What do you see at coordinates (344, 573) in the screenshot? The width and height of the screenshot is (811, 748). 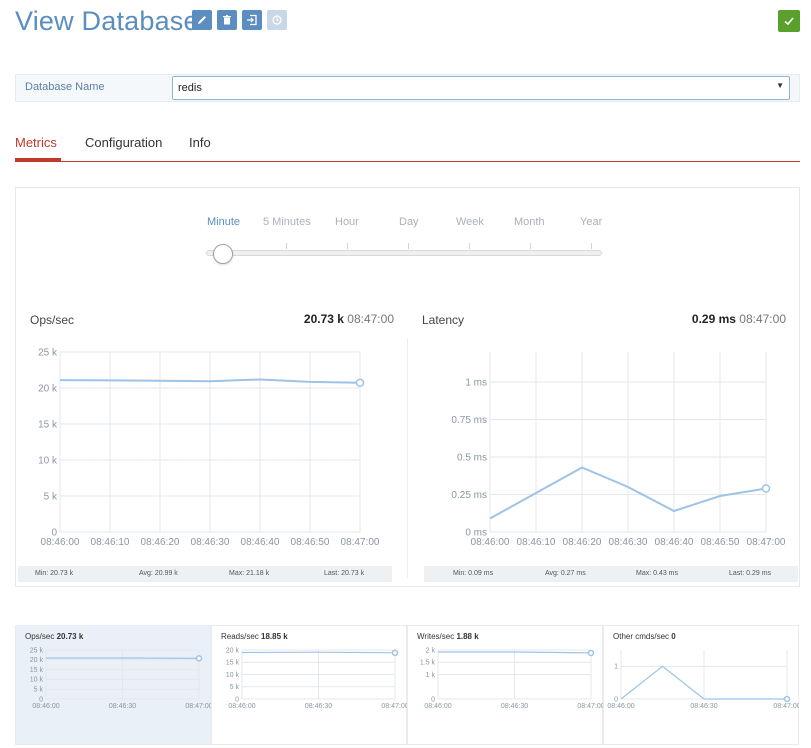 I see `ops-stat-last: Last: 20.73 k` at bounding box center [344, 573].